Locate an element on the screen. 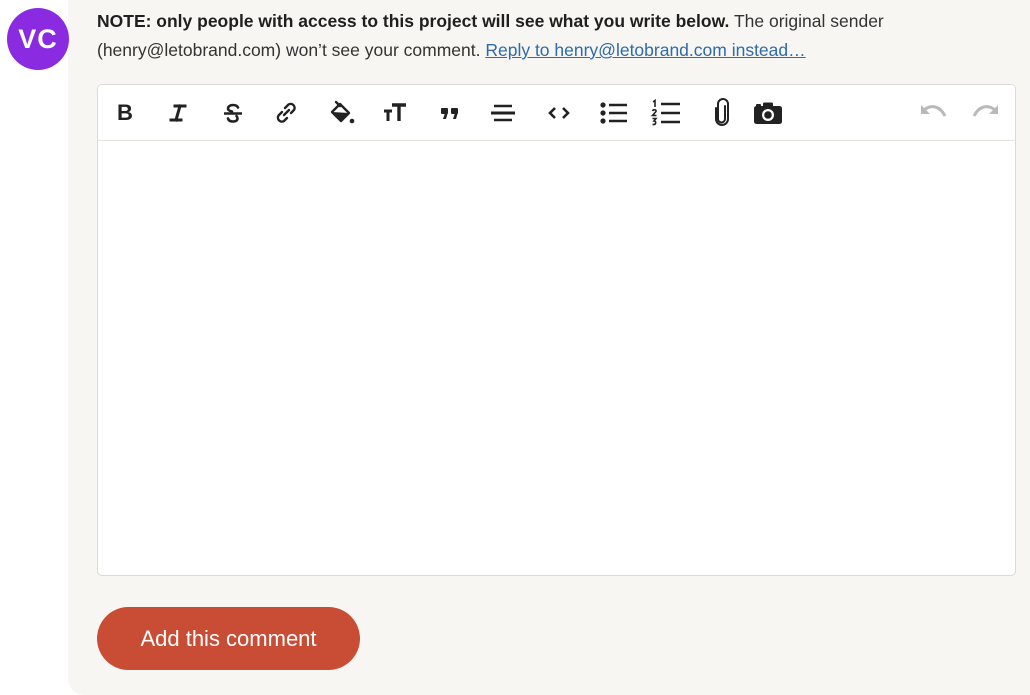 The width and height of the screenshot is (1030, 695). avatar: VC is located at coordinates (38, 39).